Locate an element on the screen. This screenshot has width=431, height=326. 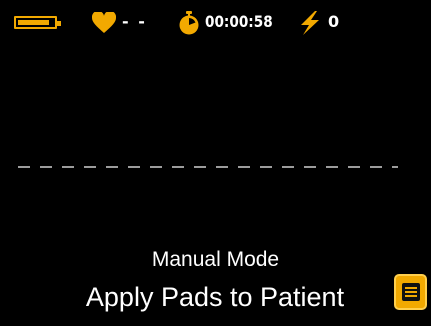
lightning-bolt-icon is located at coordinates (310, 23).